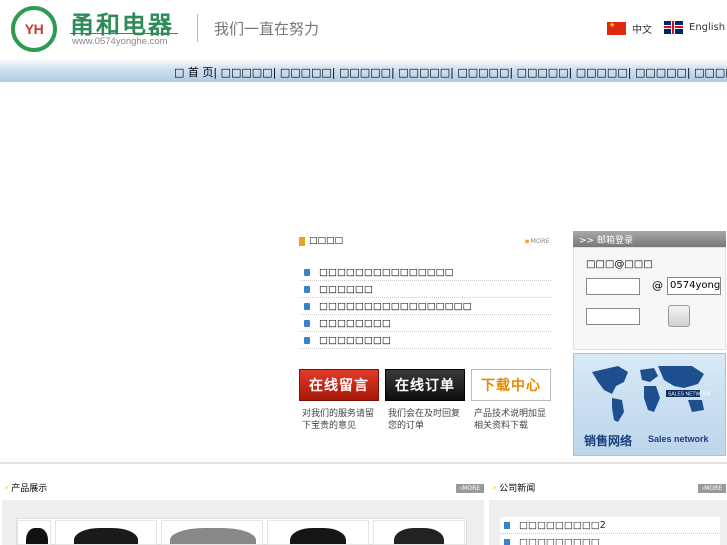 This screenshot has width=727, height=545. What do you see at coordinates (424, 420) in the screenshot?
I see `order-description: 我们会在及时回复您的订单` at bounding box center [424, 420].